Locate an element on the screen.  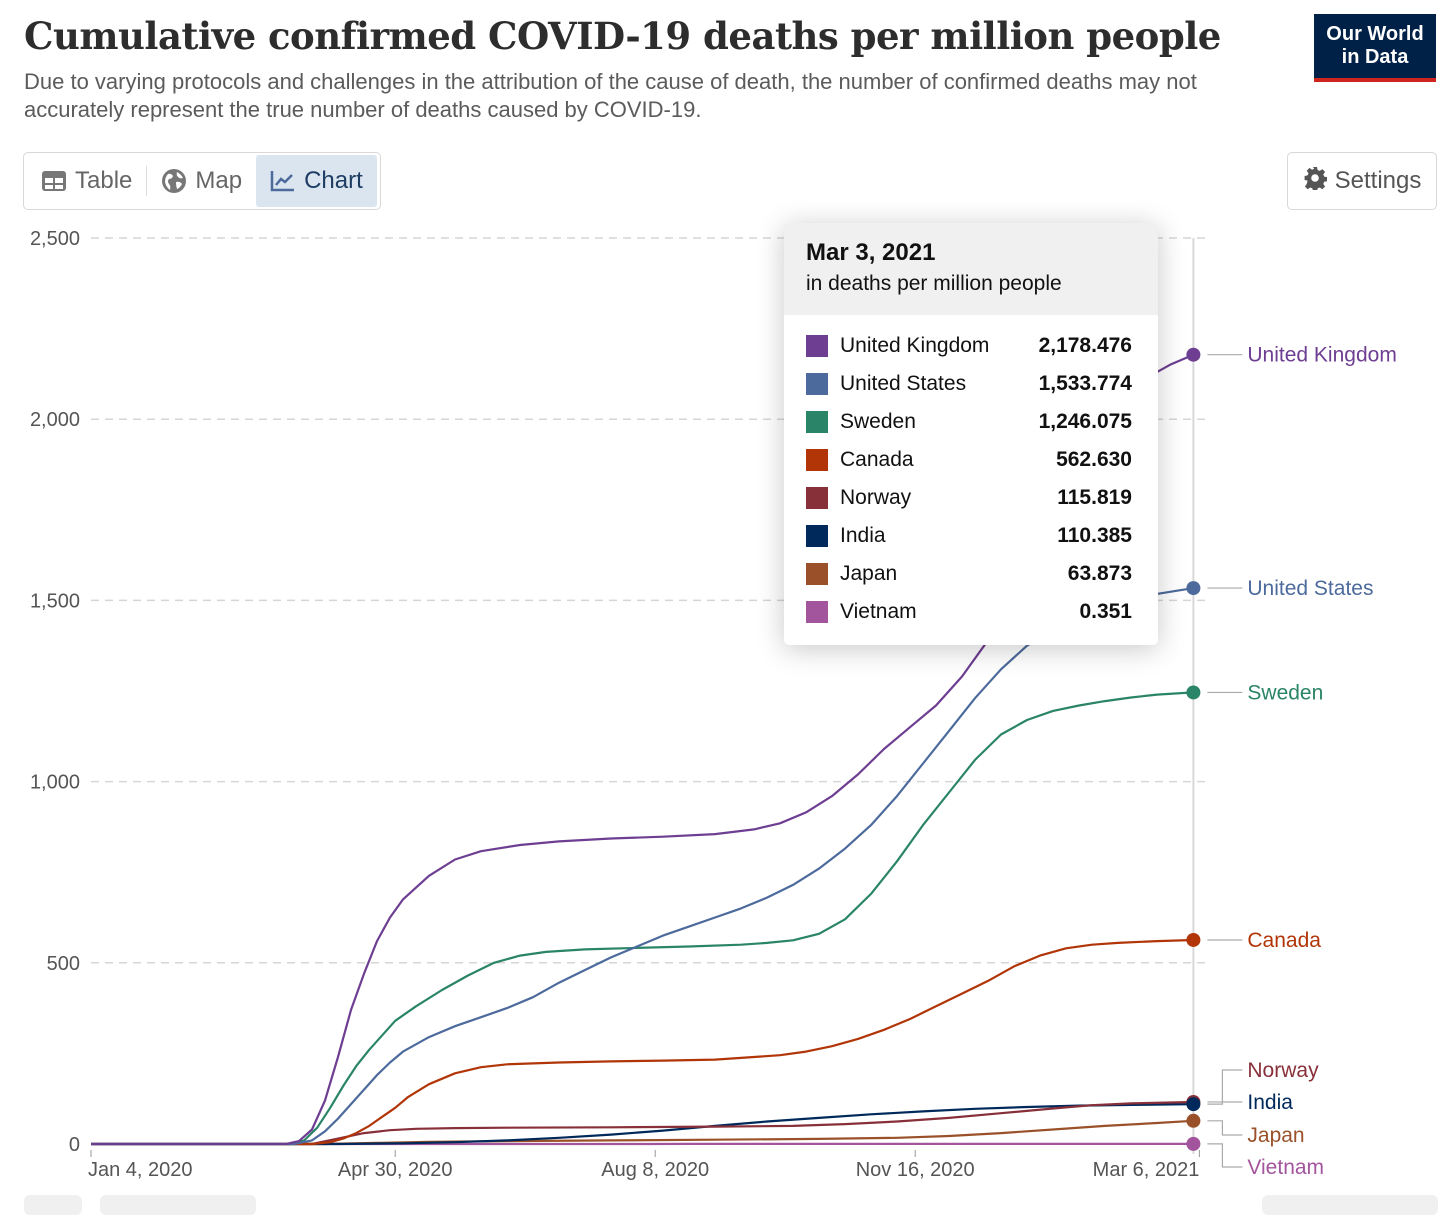
tooltip-unit: in deaths per million people is located at coordinates (971, 284).